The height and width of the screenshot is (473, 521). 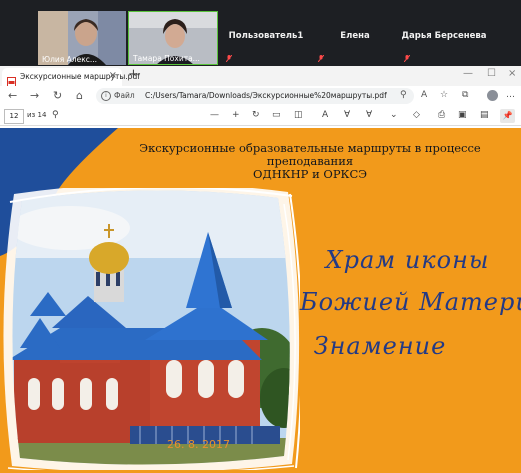 What do you see at coordinates (12, 95) in the screenshot?
I see `back-icon: ←` at bounding box center [12, 95].